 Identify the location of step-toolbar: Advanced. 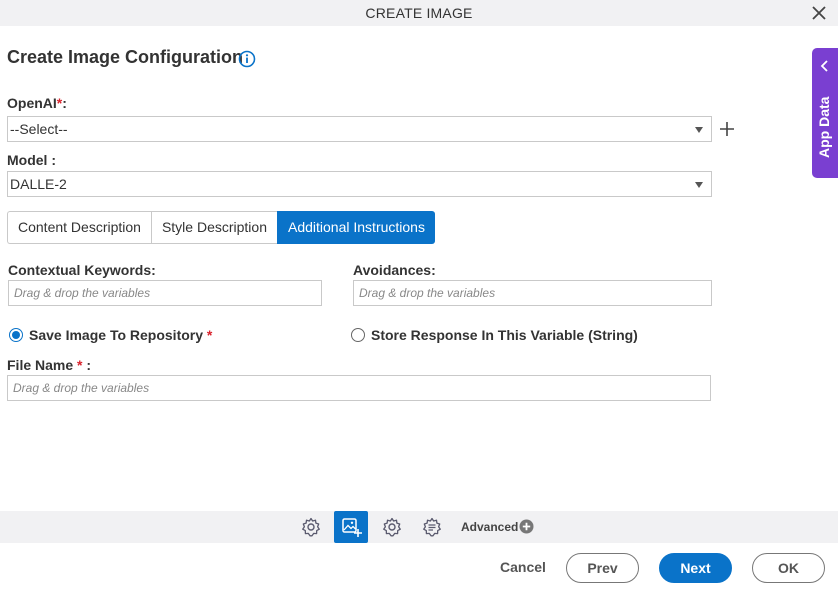
(419, 527).